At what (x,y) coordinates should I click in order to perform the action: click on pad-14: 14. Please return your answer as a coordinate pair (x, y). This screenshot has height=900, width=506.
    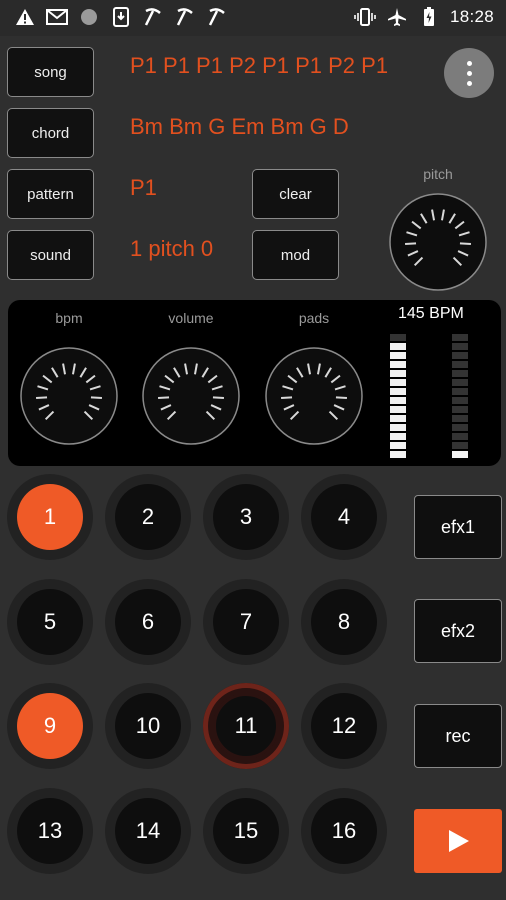
    Looking at the image, I should click on (148, 831).